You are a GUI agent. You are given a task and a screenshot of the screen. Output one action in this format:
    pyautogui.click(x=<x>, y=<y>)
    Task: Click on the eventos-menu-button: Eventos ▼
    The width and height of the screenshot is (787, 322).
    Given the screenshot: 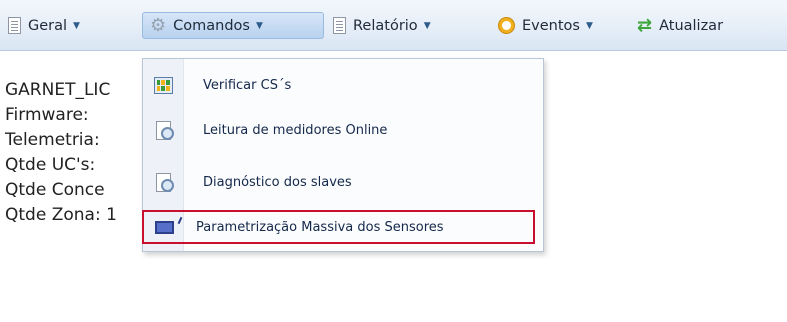 What is the action you would take?
    pyautogui.click(x=545, y=25)
    